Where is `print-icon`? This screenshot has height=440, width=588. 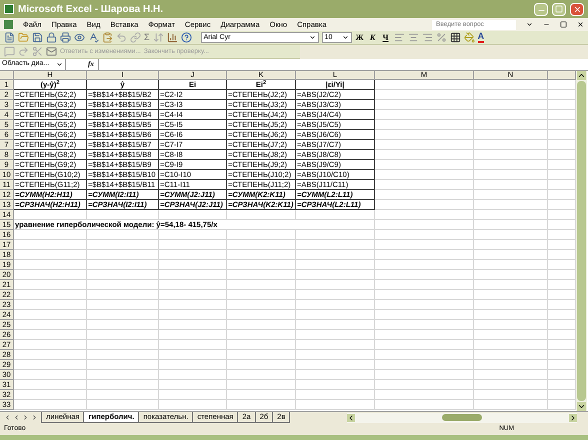 print-icon is located at coordinates (65, 37).